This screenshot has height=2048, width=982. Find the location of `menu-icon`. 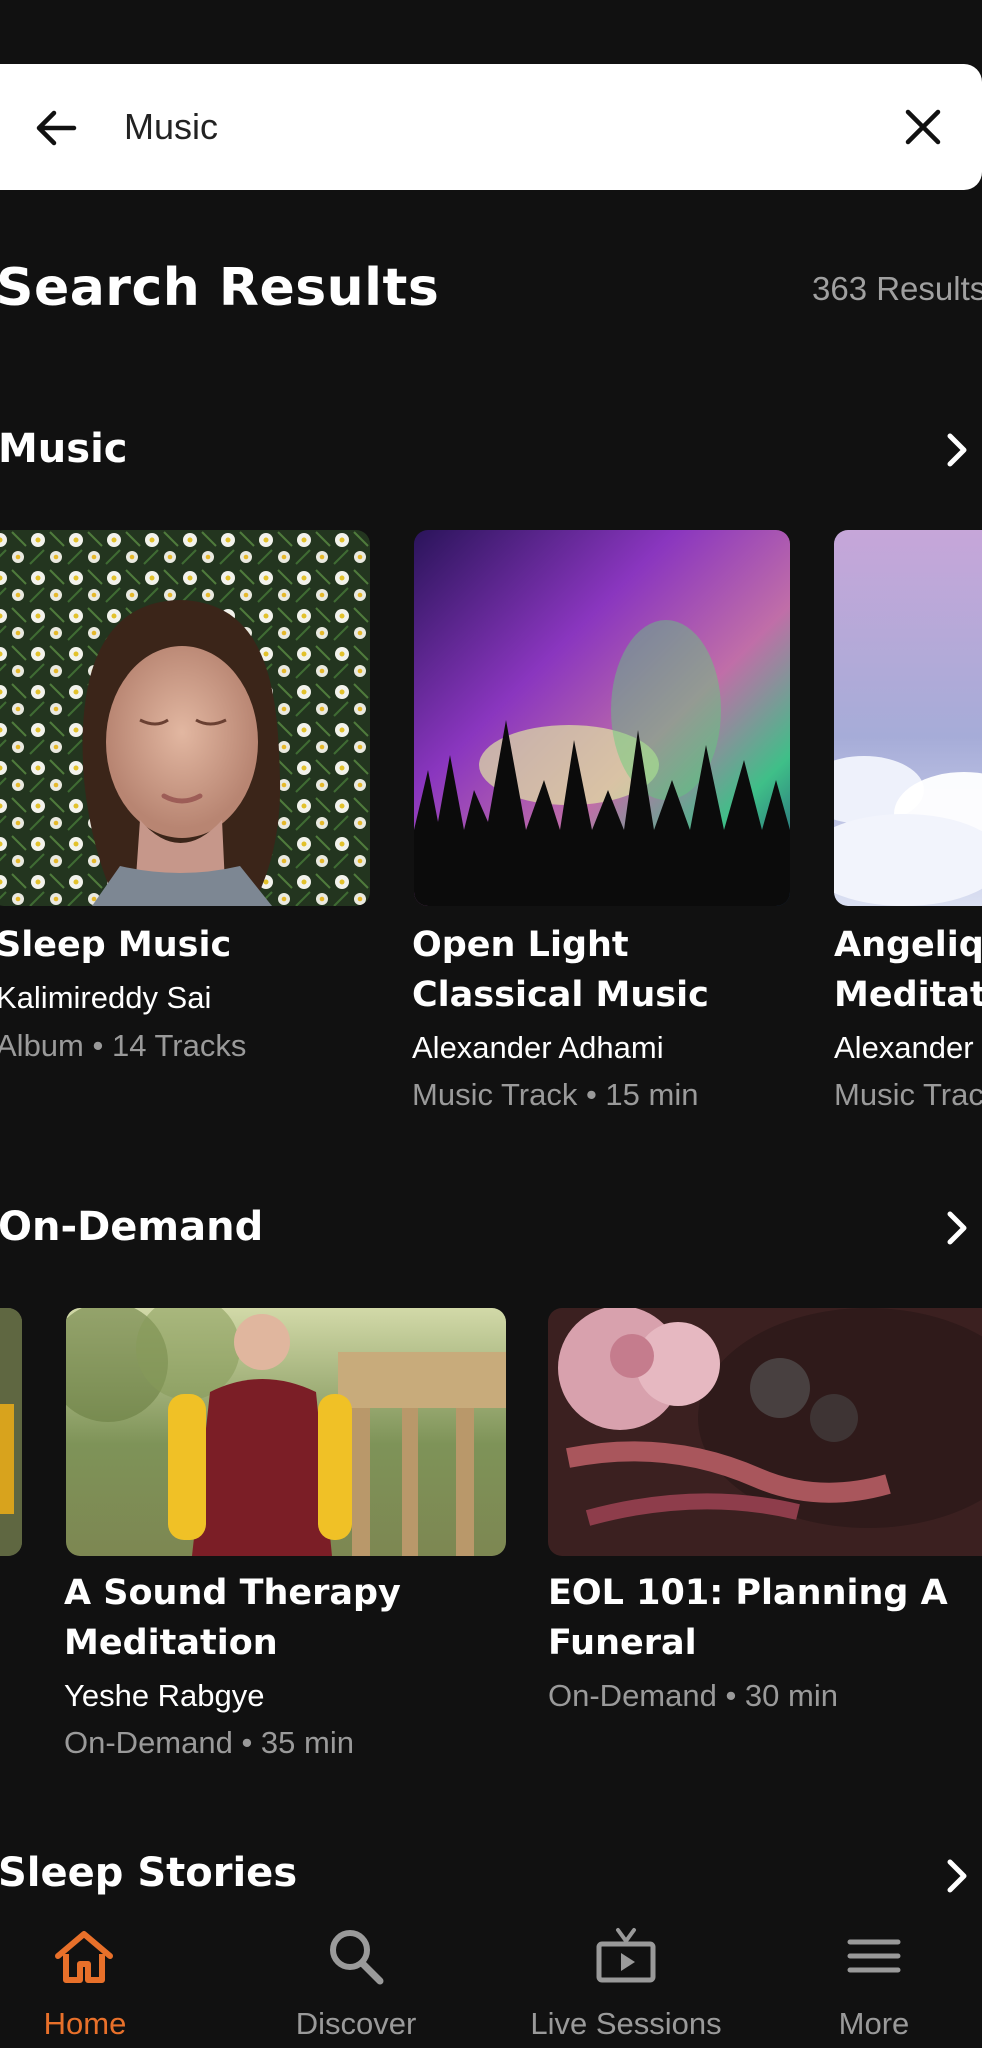

menu-icon is located at coordinates (874, 1956).